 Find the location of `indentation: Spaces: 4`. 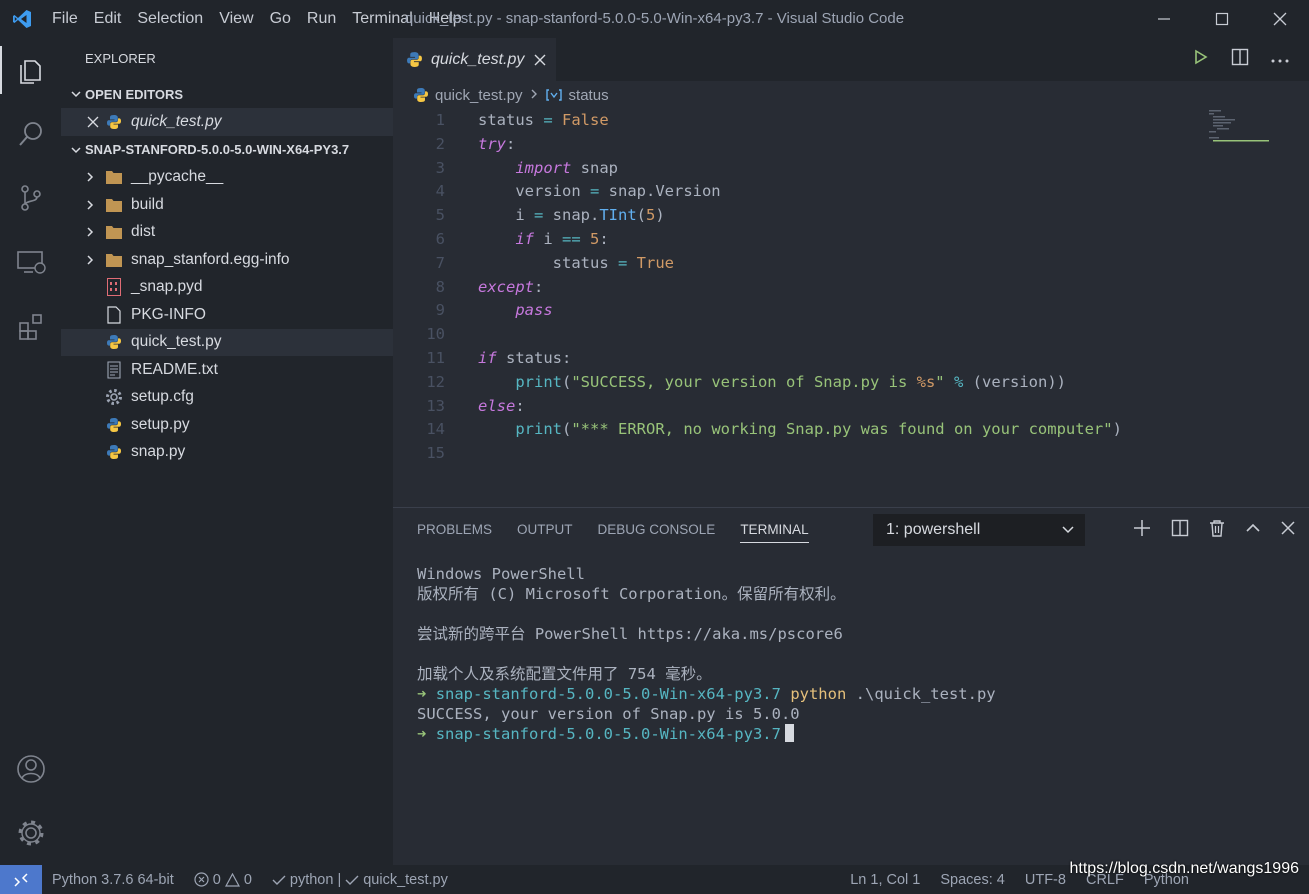

indentation: Spaces: 4 is located at coordinates (972, 880).